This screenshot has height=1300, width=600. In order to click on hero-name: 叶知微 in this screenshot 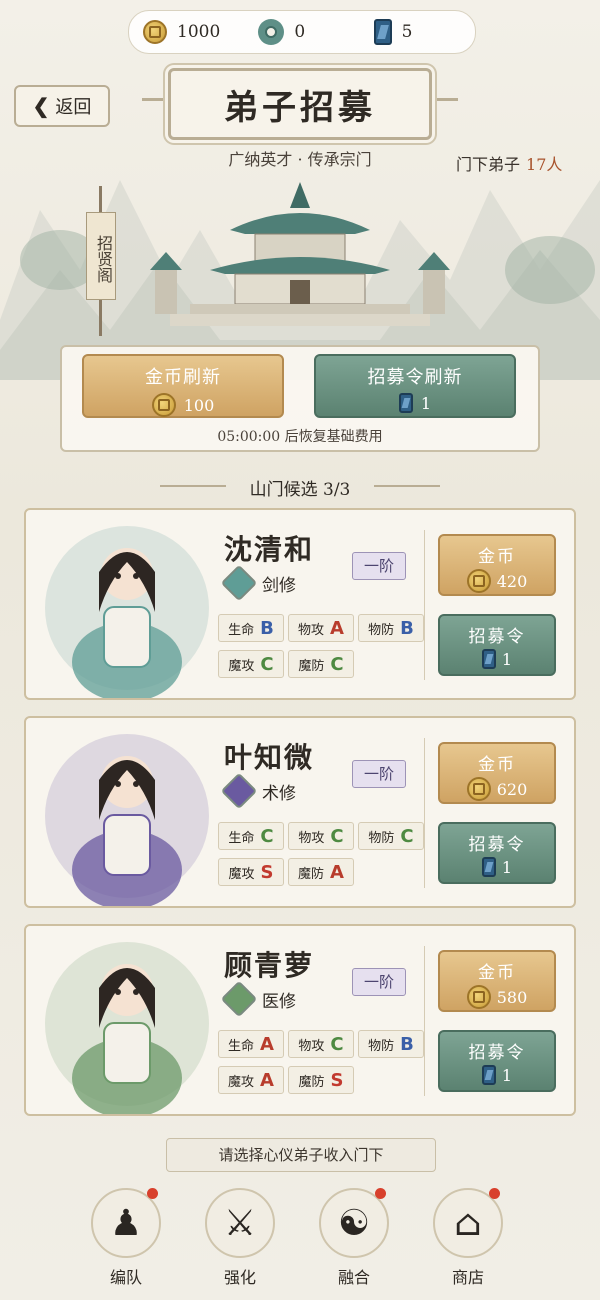, I will do `click(269, 757)`.